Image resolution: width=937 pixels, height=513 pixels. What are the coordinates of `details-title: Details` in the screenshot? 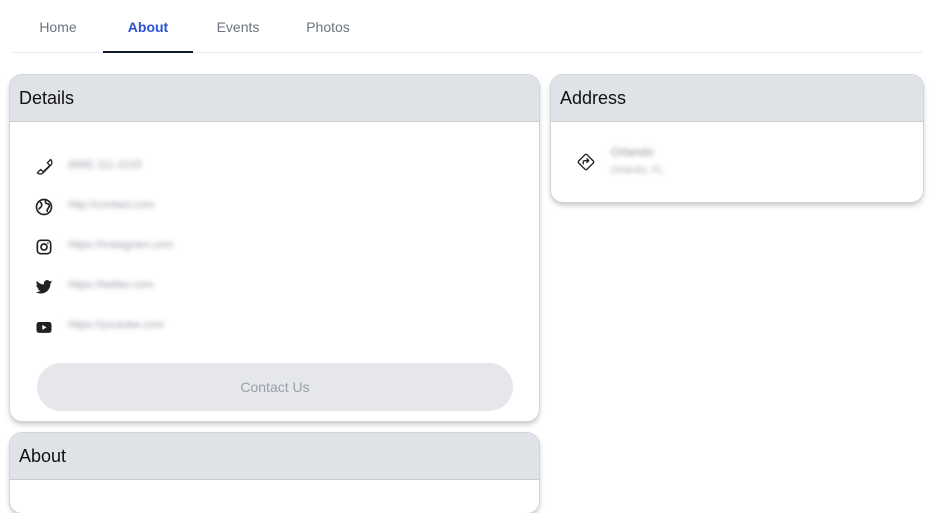 It's located at (274, 98).